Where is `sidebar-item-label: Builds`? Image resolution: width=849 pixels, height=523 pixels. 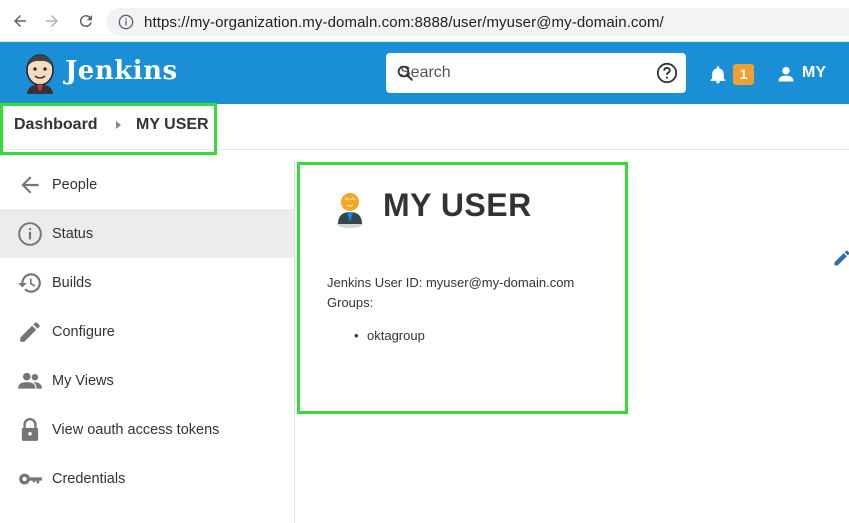 sidebar-item-label: Builds is located at coordinates (72, 282).